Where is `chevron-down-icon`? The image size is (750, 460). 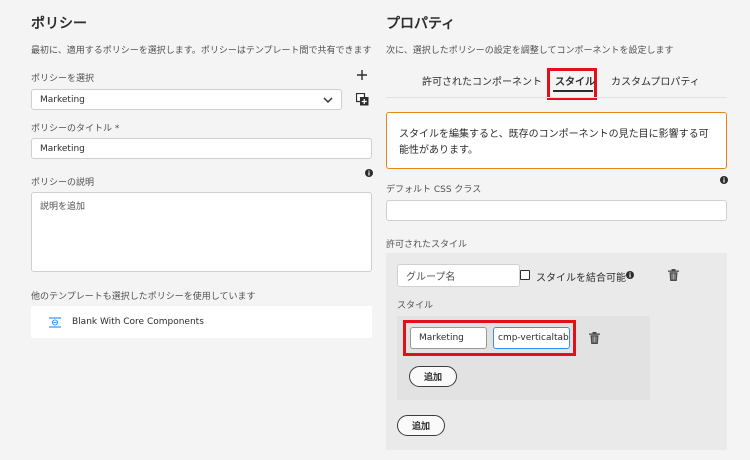 chevron-down-icon is located at coordinates (328, 100).